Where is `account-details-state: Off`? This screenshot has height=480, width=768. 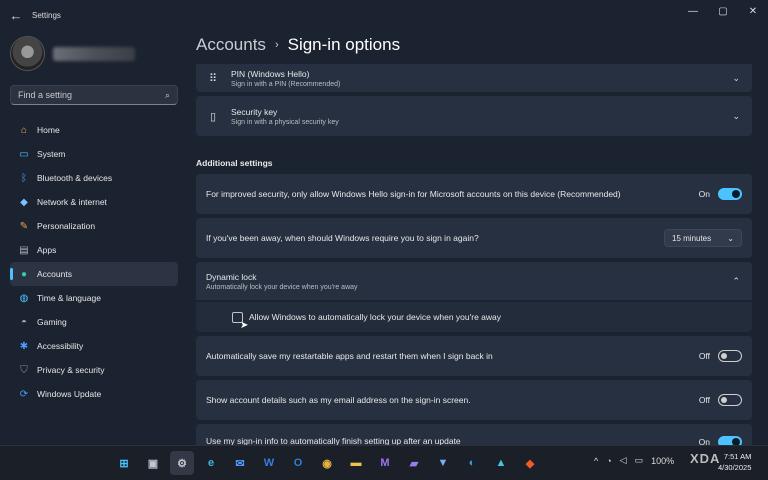 account-details-state: Off is located at coordinates (704, 400).